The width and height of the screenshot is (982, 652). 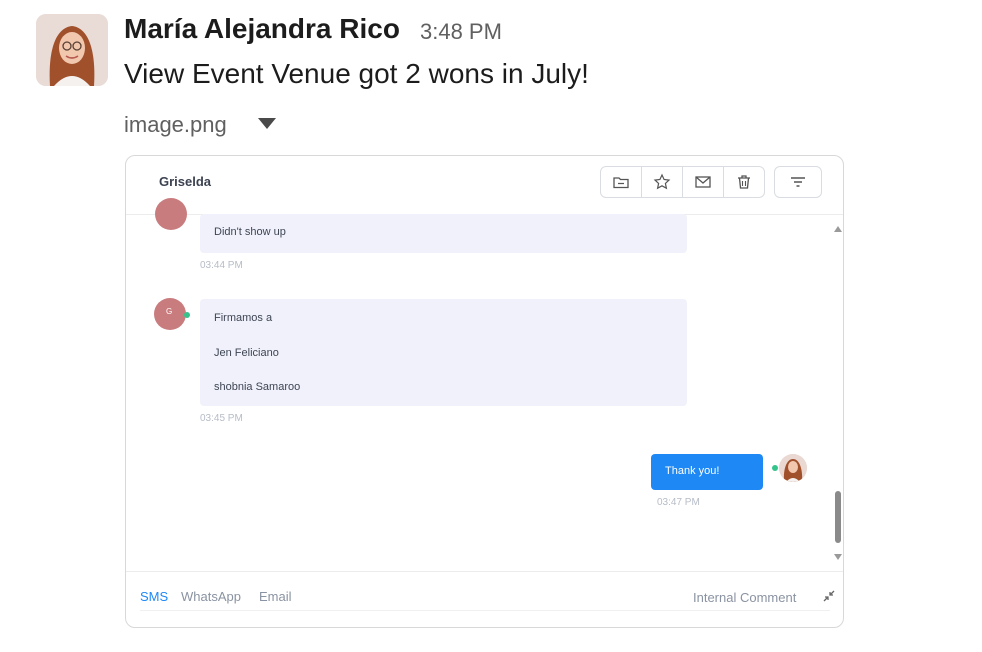 I want to click on internal-comment-toggle: Internal Comment, so click(x=744, y=597).